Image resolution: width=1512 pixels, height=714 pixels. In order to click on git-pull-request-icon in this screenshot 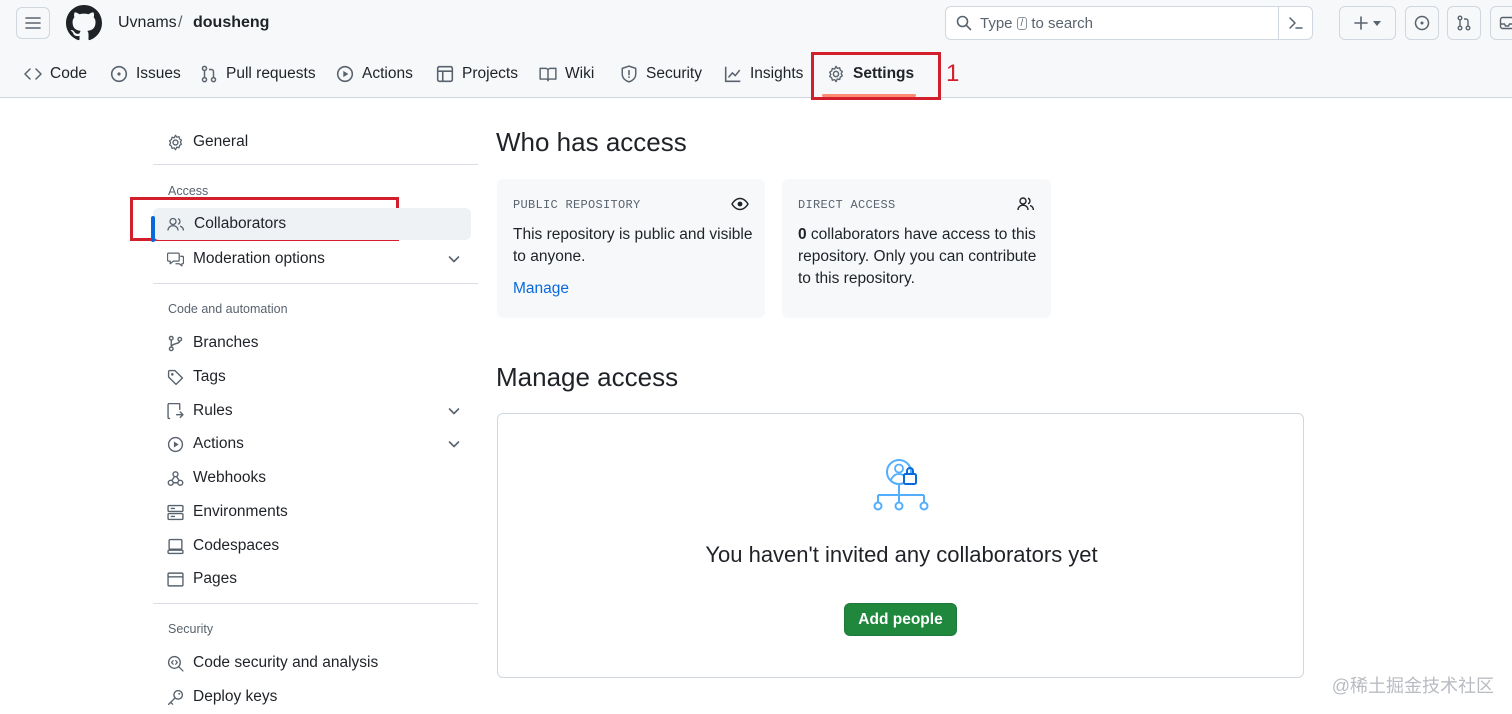, I will do `click(1464, 23)`.